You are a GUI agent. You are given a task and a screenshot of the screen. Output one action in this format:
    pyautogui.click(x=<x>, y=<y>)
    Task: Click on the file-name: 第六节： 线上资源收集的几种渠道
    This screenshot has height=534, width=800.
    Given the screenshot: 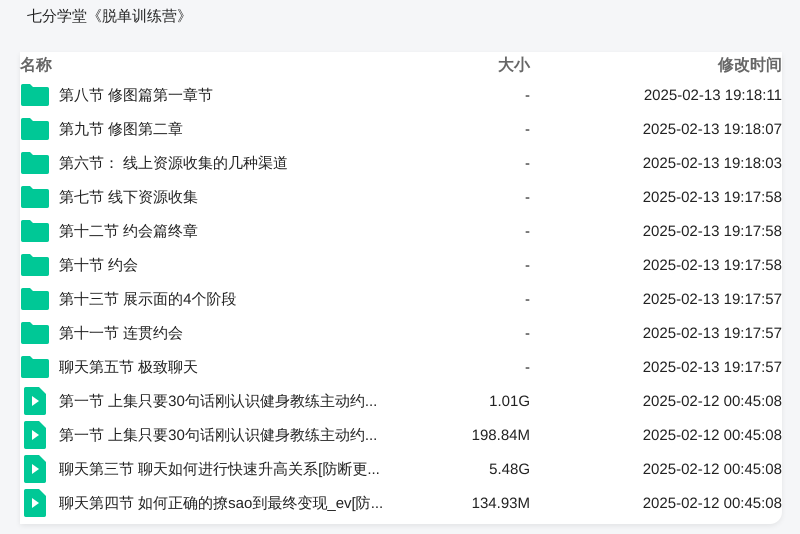 What is the action you would take?
    pyautogui.click(x=173, y=163)
    